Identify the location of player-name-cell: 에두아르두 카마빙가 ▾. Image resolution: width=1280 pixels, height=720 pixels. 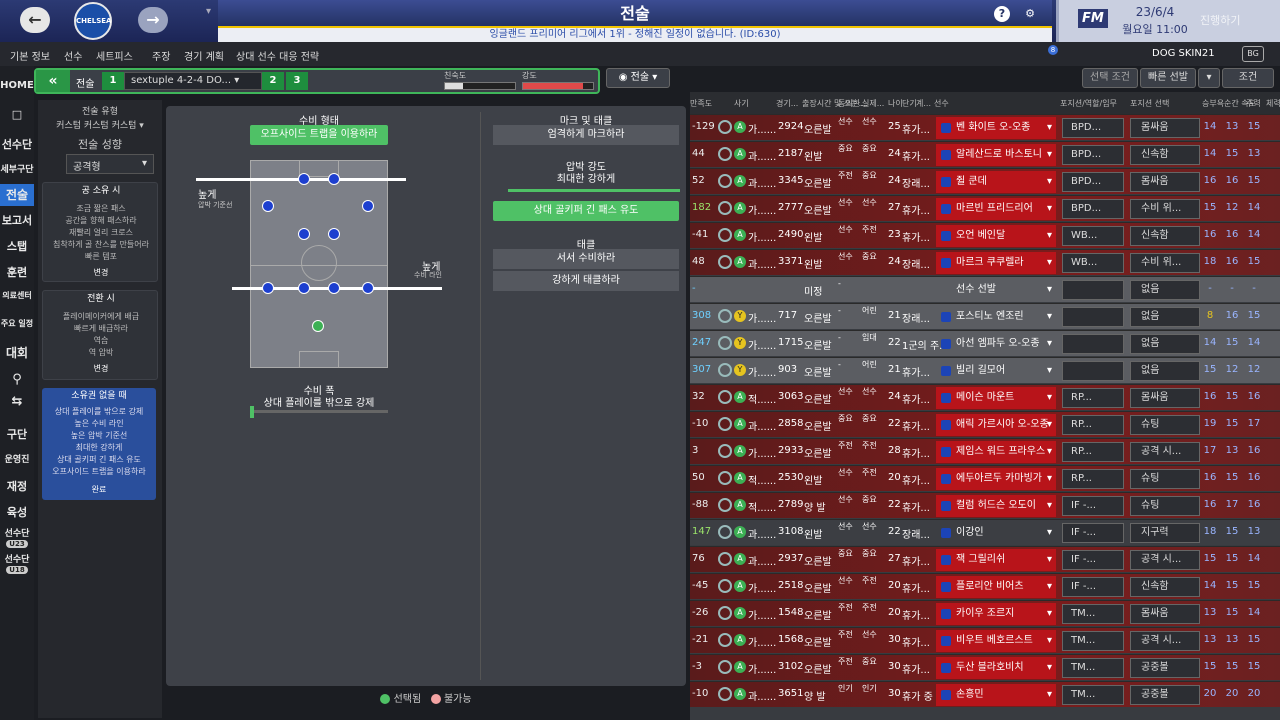
(996, 479).